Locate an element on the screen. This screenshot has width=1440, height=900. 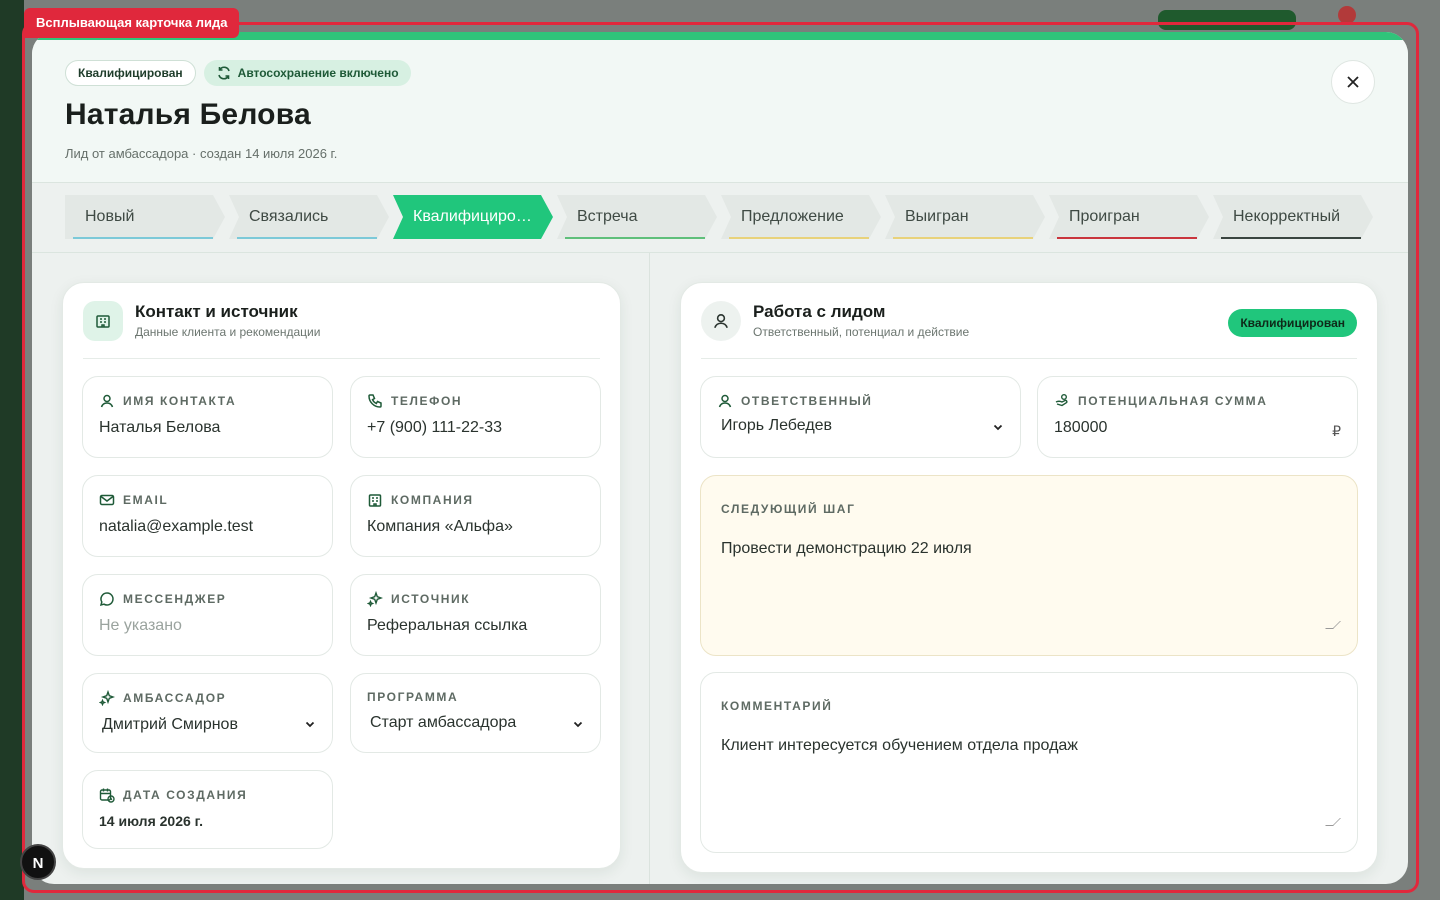
amount-value: 180000 is located at coordinates (1081, 427).